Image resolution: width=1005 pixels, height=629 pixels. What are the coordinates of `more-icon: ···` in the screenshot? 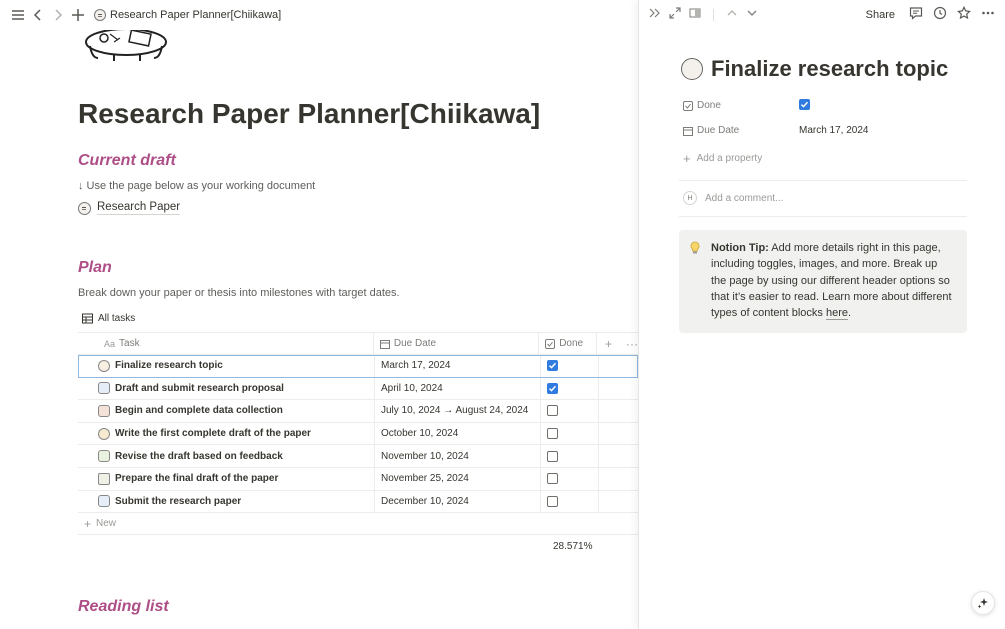 It's located at (632, 344).